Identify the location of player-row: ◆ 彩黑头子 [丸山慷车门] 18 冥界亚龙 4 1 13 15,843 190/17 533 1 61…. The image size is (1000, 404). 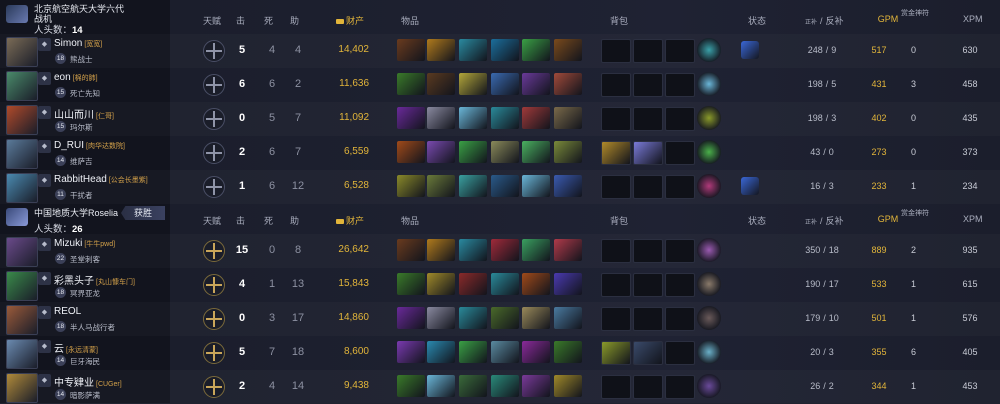
(500, 285).